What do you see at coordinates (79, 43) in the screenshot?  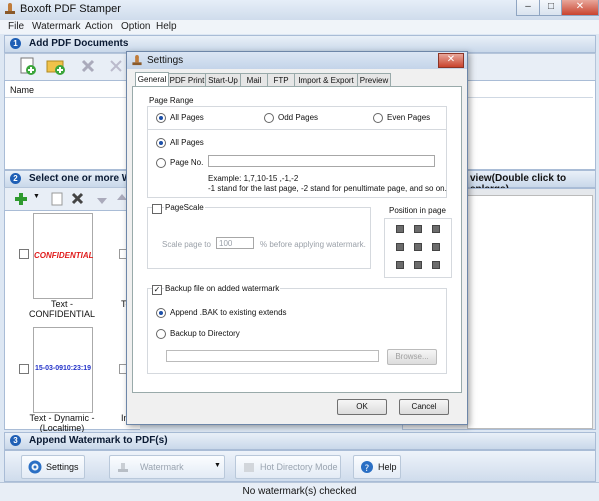 I see `section-label: Add PDF Documents` at bounding box center [79, 43].